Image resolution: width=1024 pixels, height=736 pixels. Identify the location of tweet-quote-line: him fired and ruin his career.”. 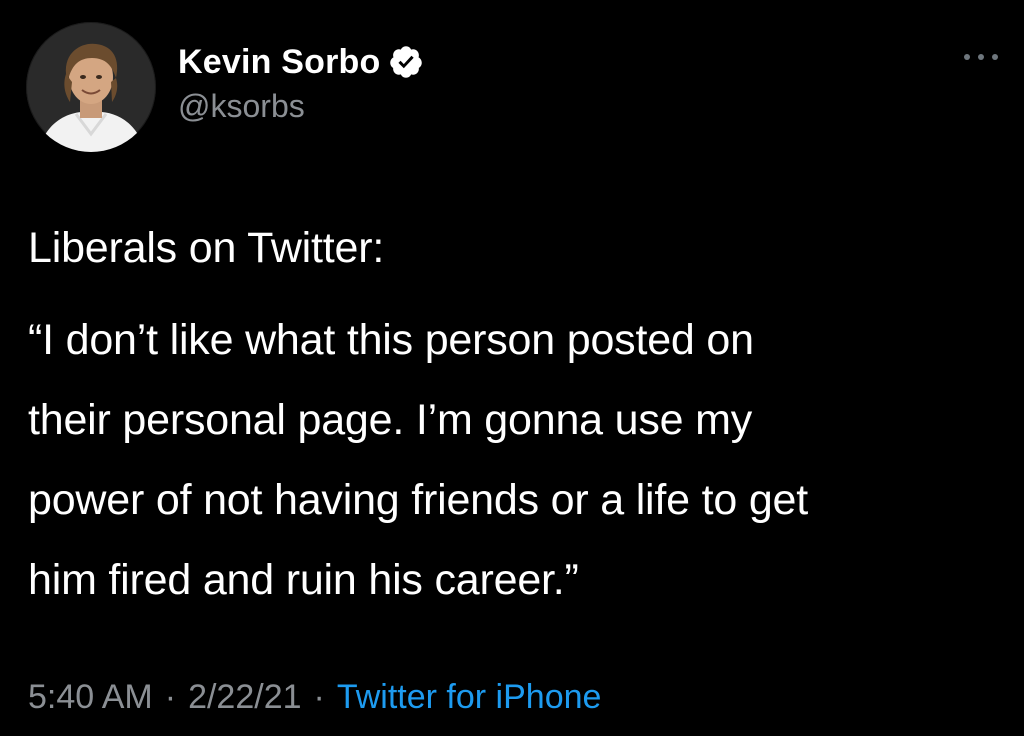
(303, 580).